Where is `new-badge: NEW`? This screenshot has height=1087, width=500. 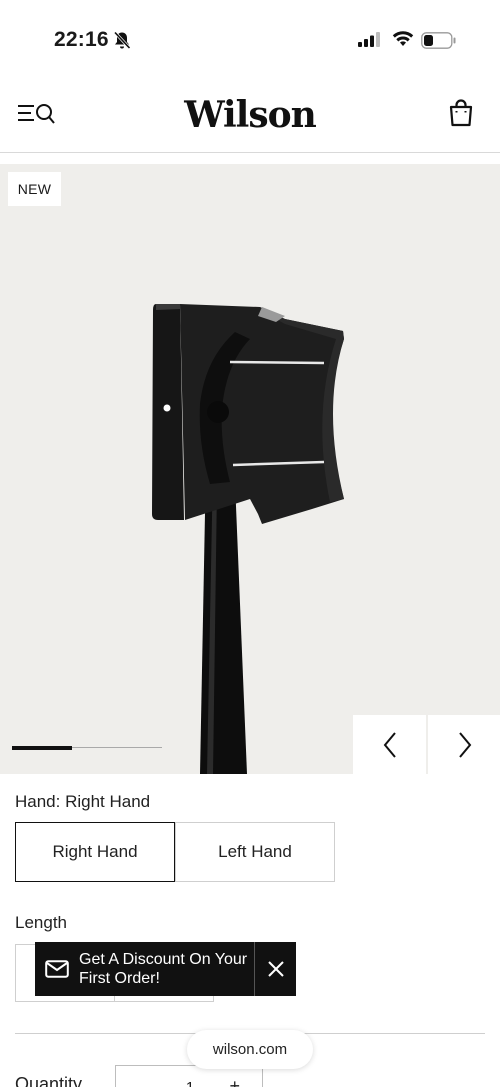
new-badge: NEW is located at coordinates (34, 189).